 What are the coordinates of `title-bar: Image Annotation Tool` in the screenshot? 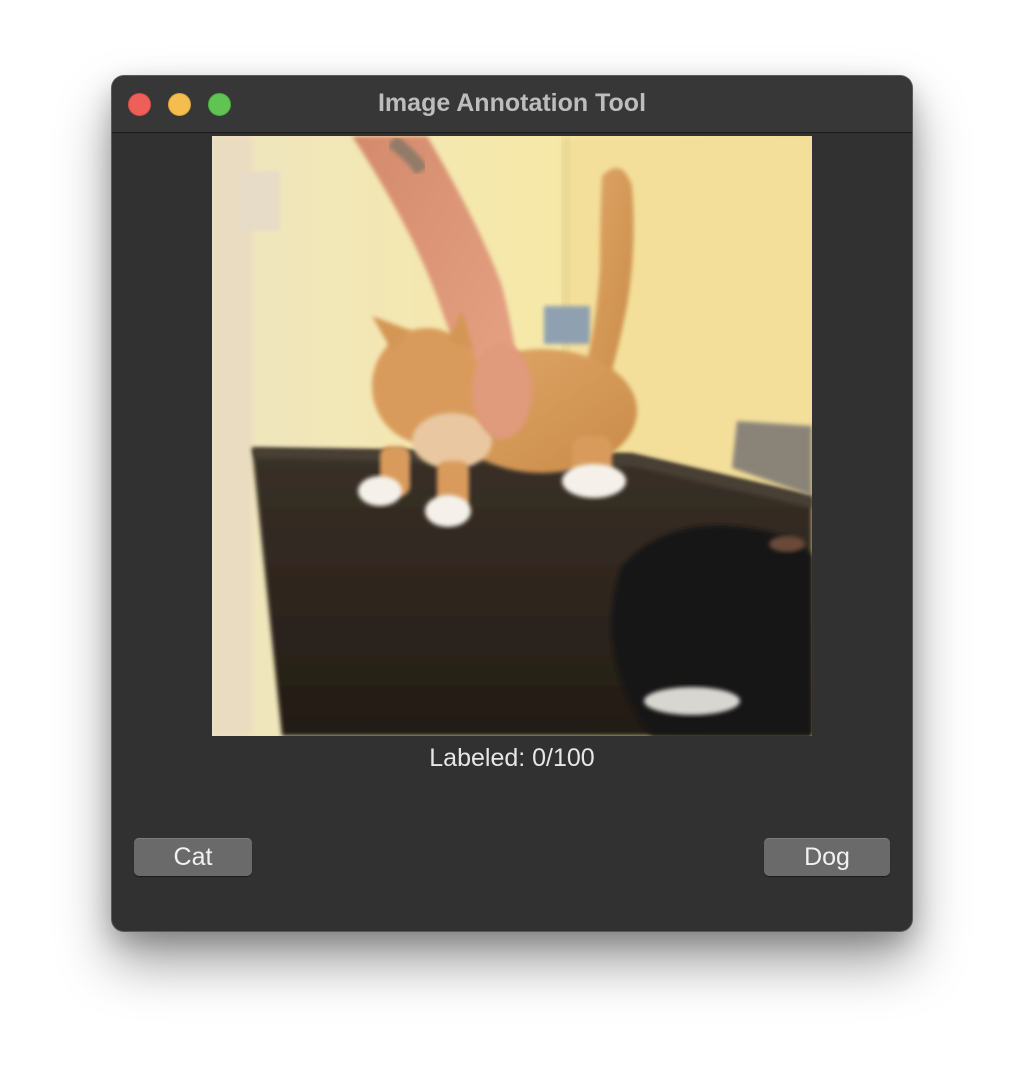 It's located at (512, 104).